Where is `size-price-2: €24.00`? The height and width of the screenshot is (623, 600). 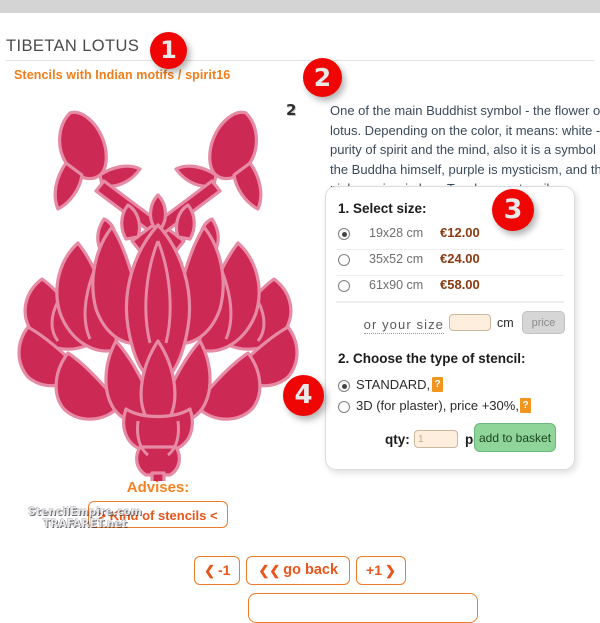
size-price-2: €24.00 is located at coordinates (460, 258).